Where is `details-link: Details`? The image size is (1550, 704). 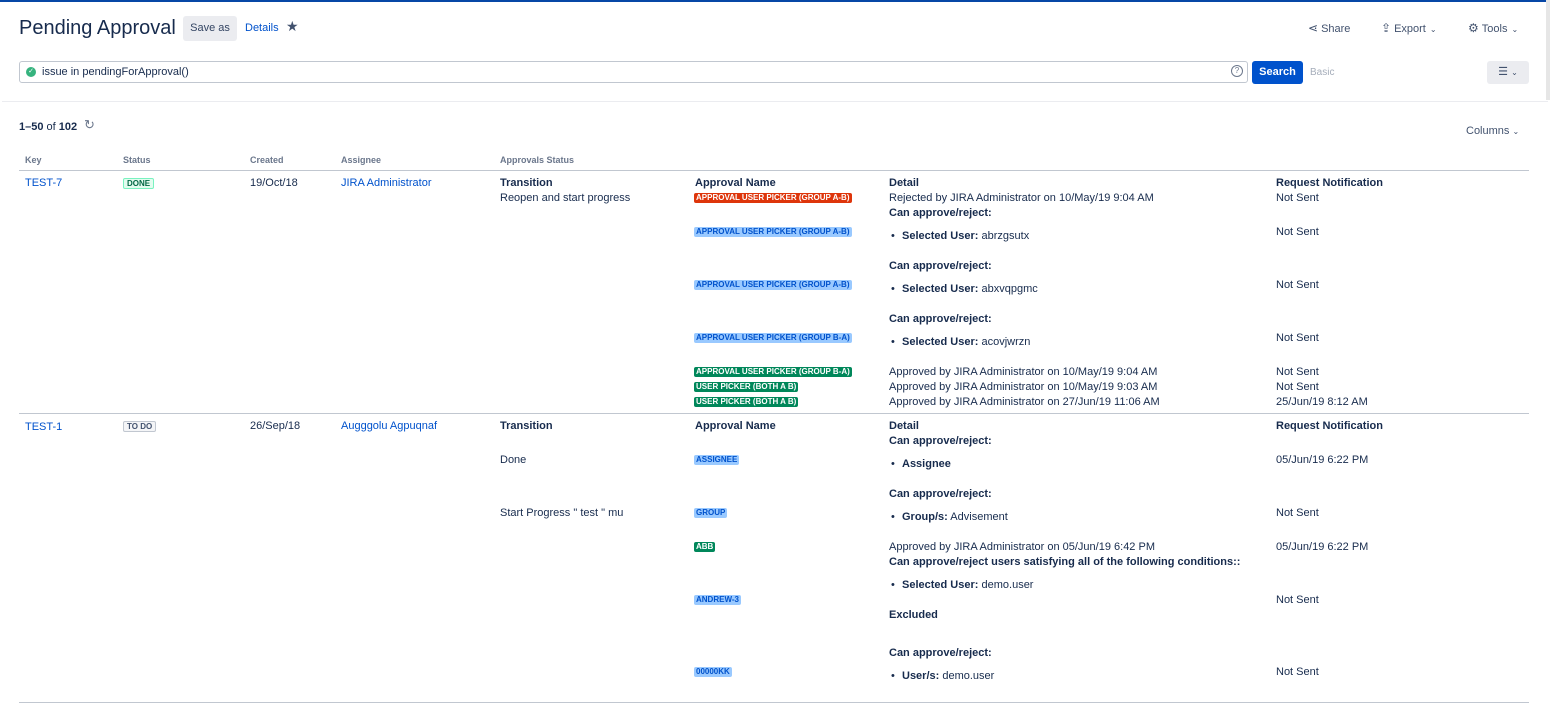
details-link: Details is located at coordinates (262, 28).